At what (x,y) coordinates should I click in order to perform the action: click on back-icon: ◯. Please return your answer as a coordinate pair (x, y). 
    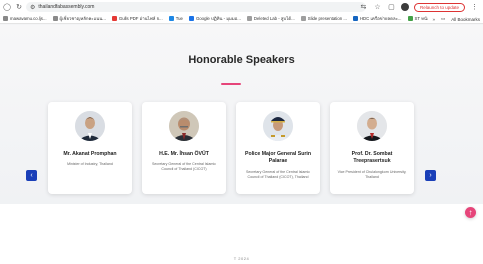
    Looking at the image, I should click on (7, 7).